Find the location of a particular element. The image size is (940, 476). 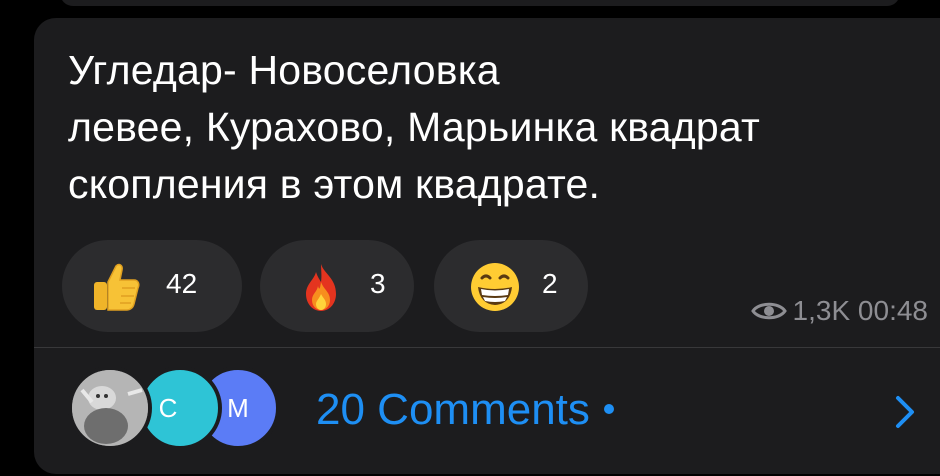

message-time: 00:48 is located at coordinates (892, 310).